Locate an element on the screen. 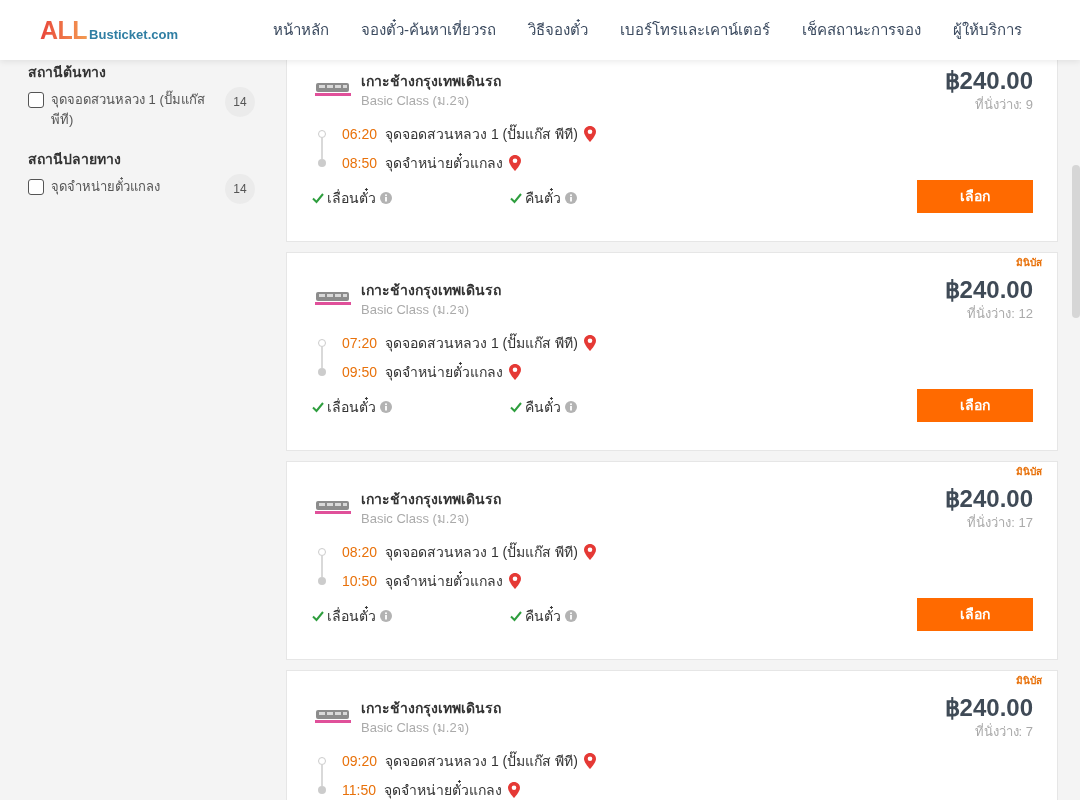 This screenshot has width=1080, height=800. nav-link: ผู้ให้บริการ is located at coordinates (987, 30).